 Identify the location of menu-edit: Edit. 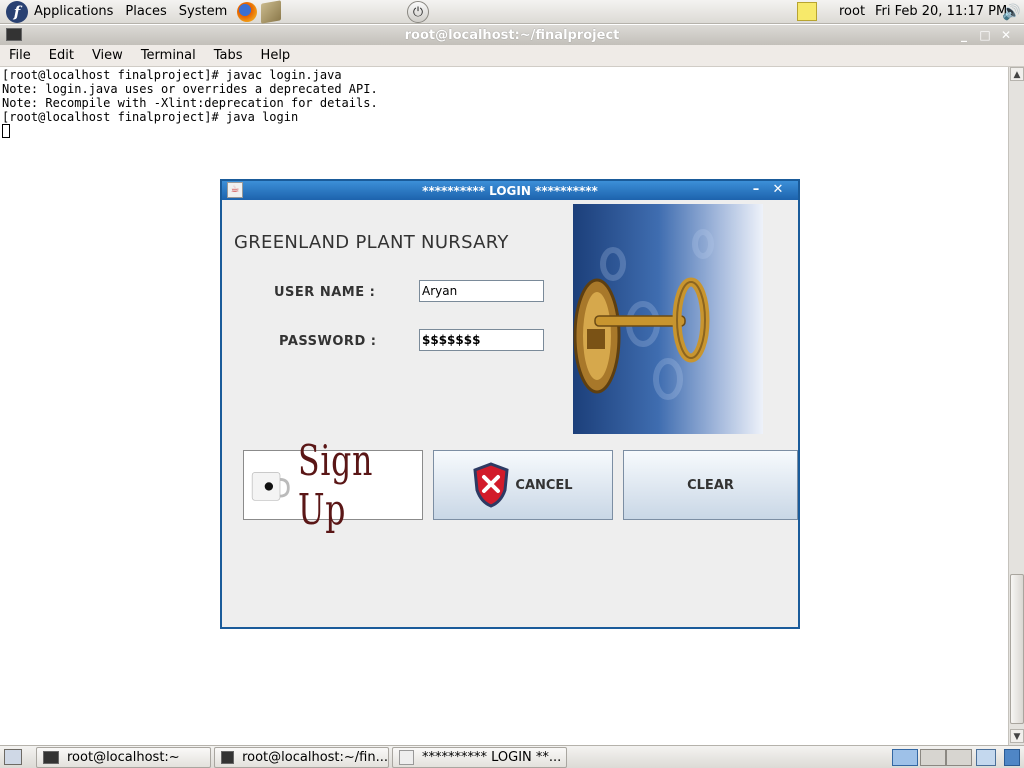
(61, 55).